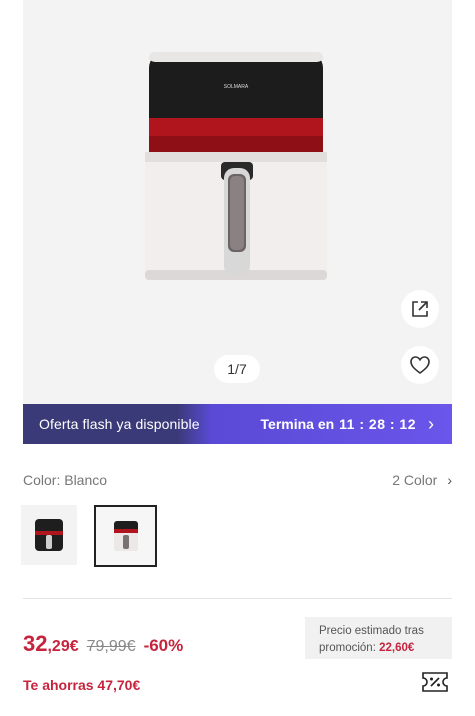 The width and height of the screenshot is (475, 716). Describe the element at coordinates (111, 646) in the screenshot. I see `original-price: 79,99€` at that location.